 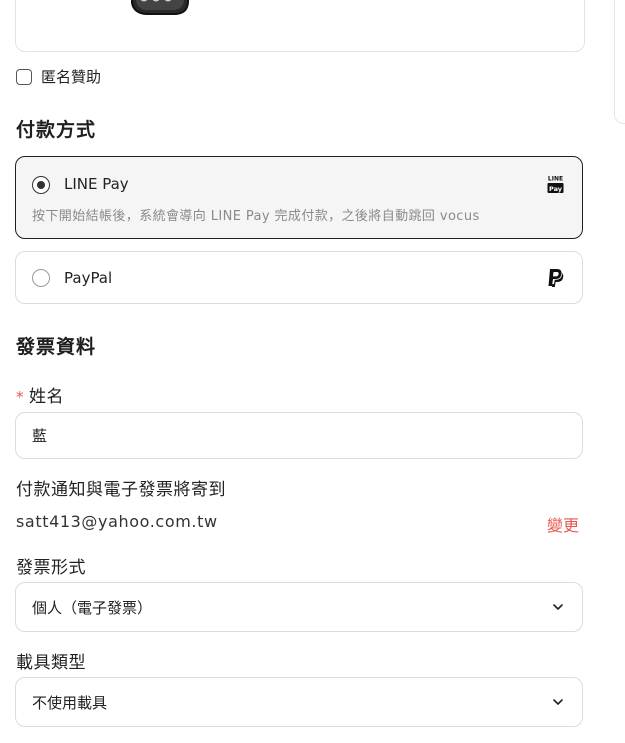 What do you see at coordinates (96, 184) in the screenshot?
I see `line-pay-label: LINE Pay` at bounding box center [96, 184].